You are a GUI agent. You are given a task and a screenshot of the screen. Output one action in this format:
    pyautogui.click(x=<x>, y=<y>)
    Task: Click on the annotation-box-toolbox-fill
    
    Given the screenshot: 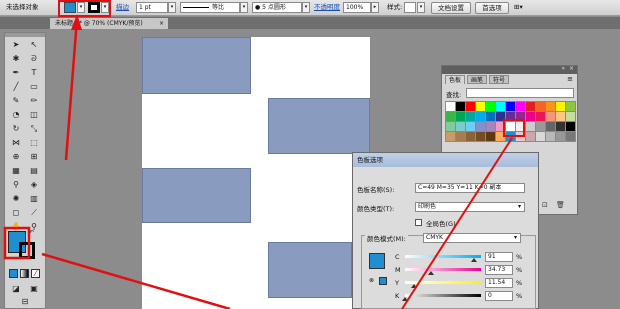 What is the action you would take?
    pyautogui.click(x=17, y=243)
    